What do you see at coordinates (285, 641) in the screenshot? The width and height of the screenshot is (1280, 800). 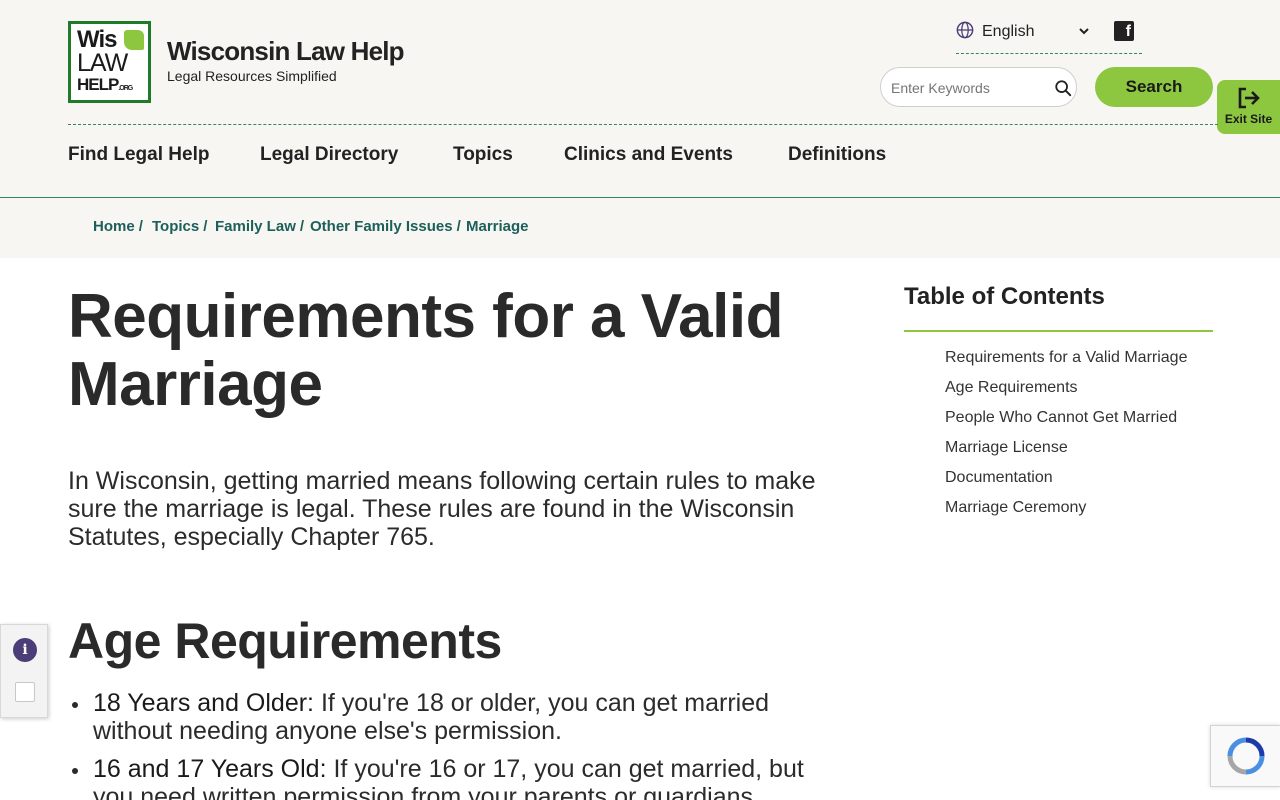 I see `section-title-age-requirements: Age Requirements` at bounding box center [285, 641].